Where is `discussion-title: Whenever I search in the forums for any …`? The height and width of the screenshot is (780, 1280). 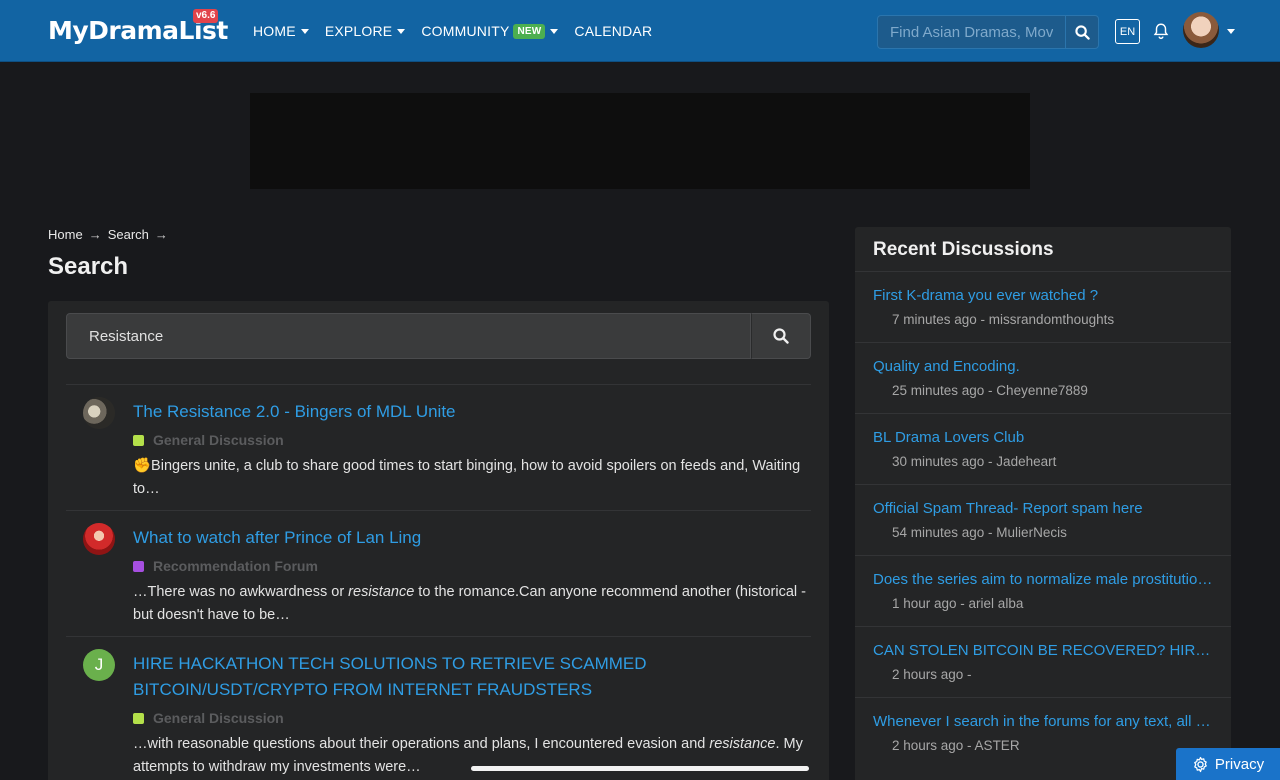 discussion-title: Whenever I search in the forums for any … is located at coordinates (1045, 721).